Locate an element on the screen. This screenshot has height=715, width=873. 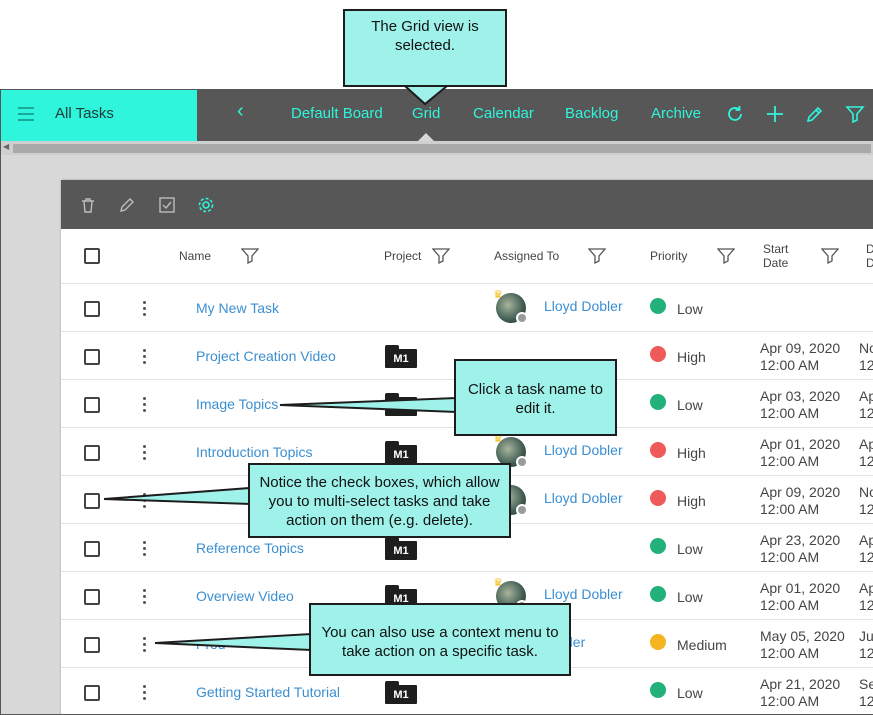
task-name-link: Project Creation Video is located at coordinates (266, 356).